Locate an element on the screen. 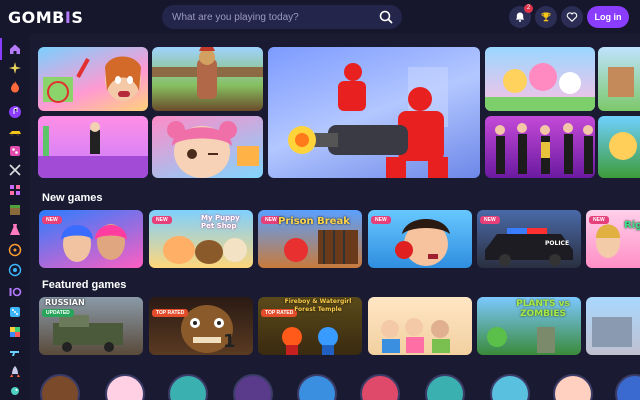 The width and height of the screenshot is (640, 400). bird-icon is located at coordinates (15, 391).